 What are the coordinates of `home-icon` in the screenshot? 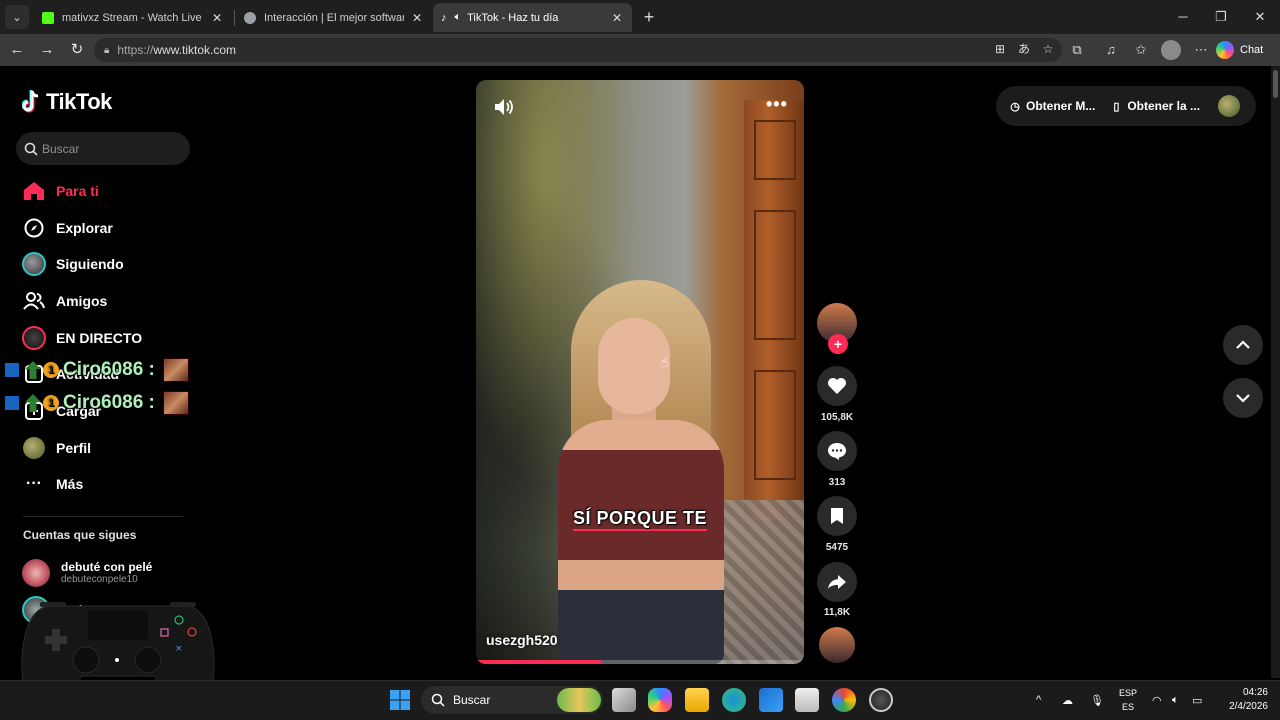 It's located at (34, 191).